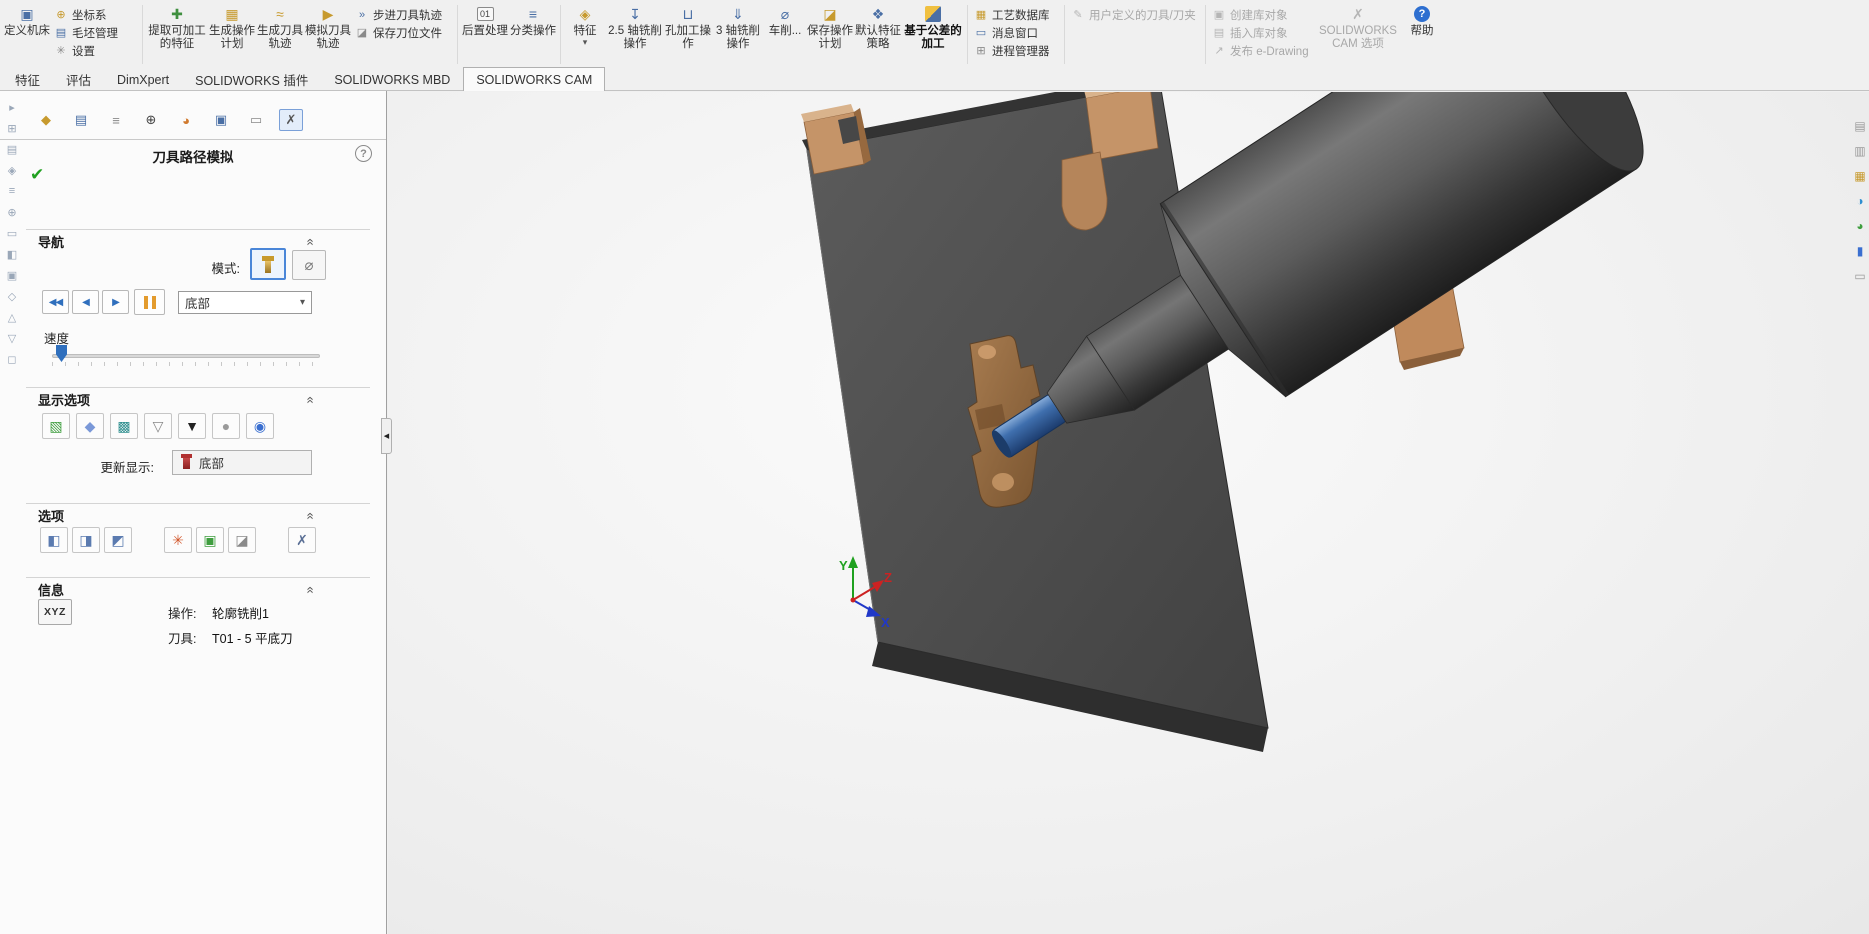  Describe the element at coordinates (115, 302) in the screenshot. I see `step-forward-button: ▶` at that location.